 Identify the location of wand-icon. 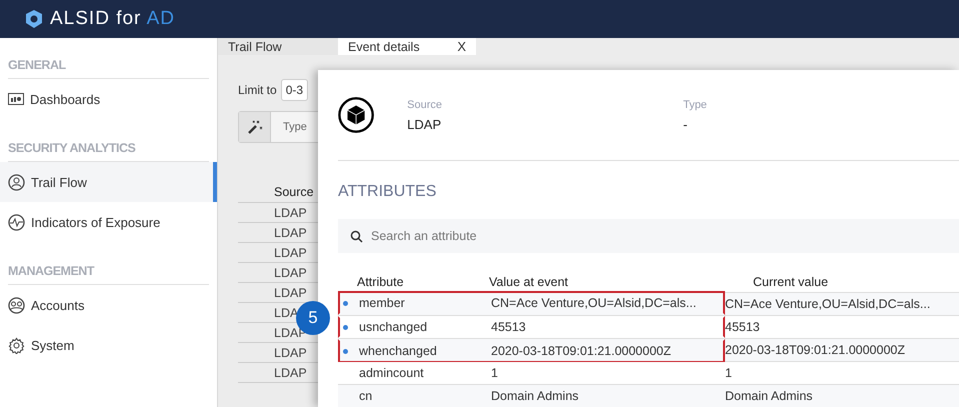
(254, 127).